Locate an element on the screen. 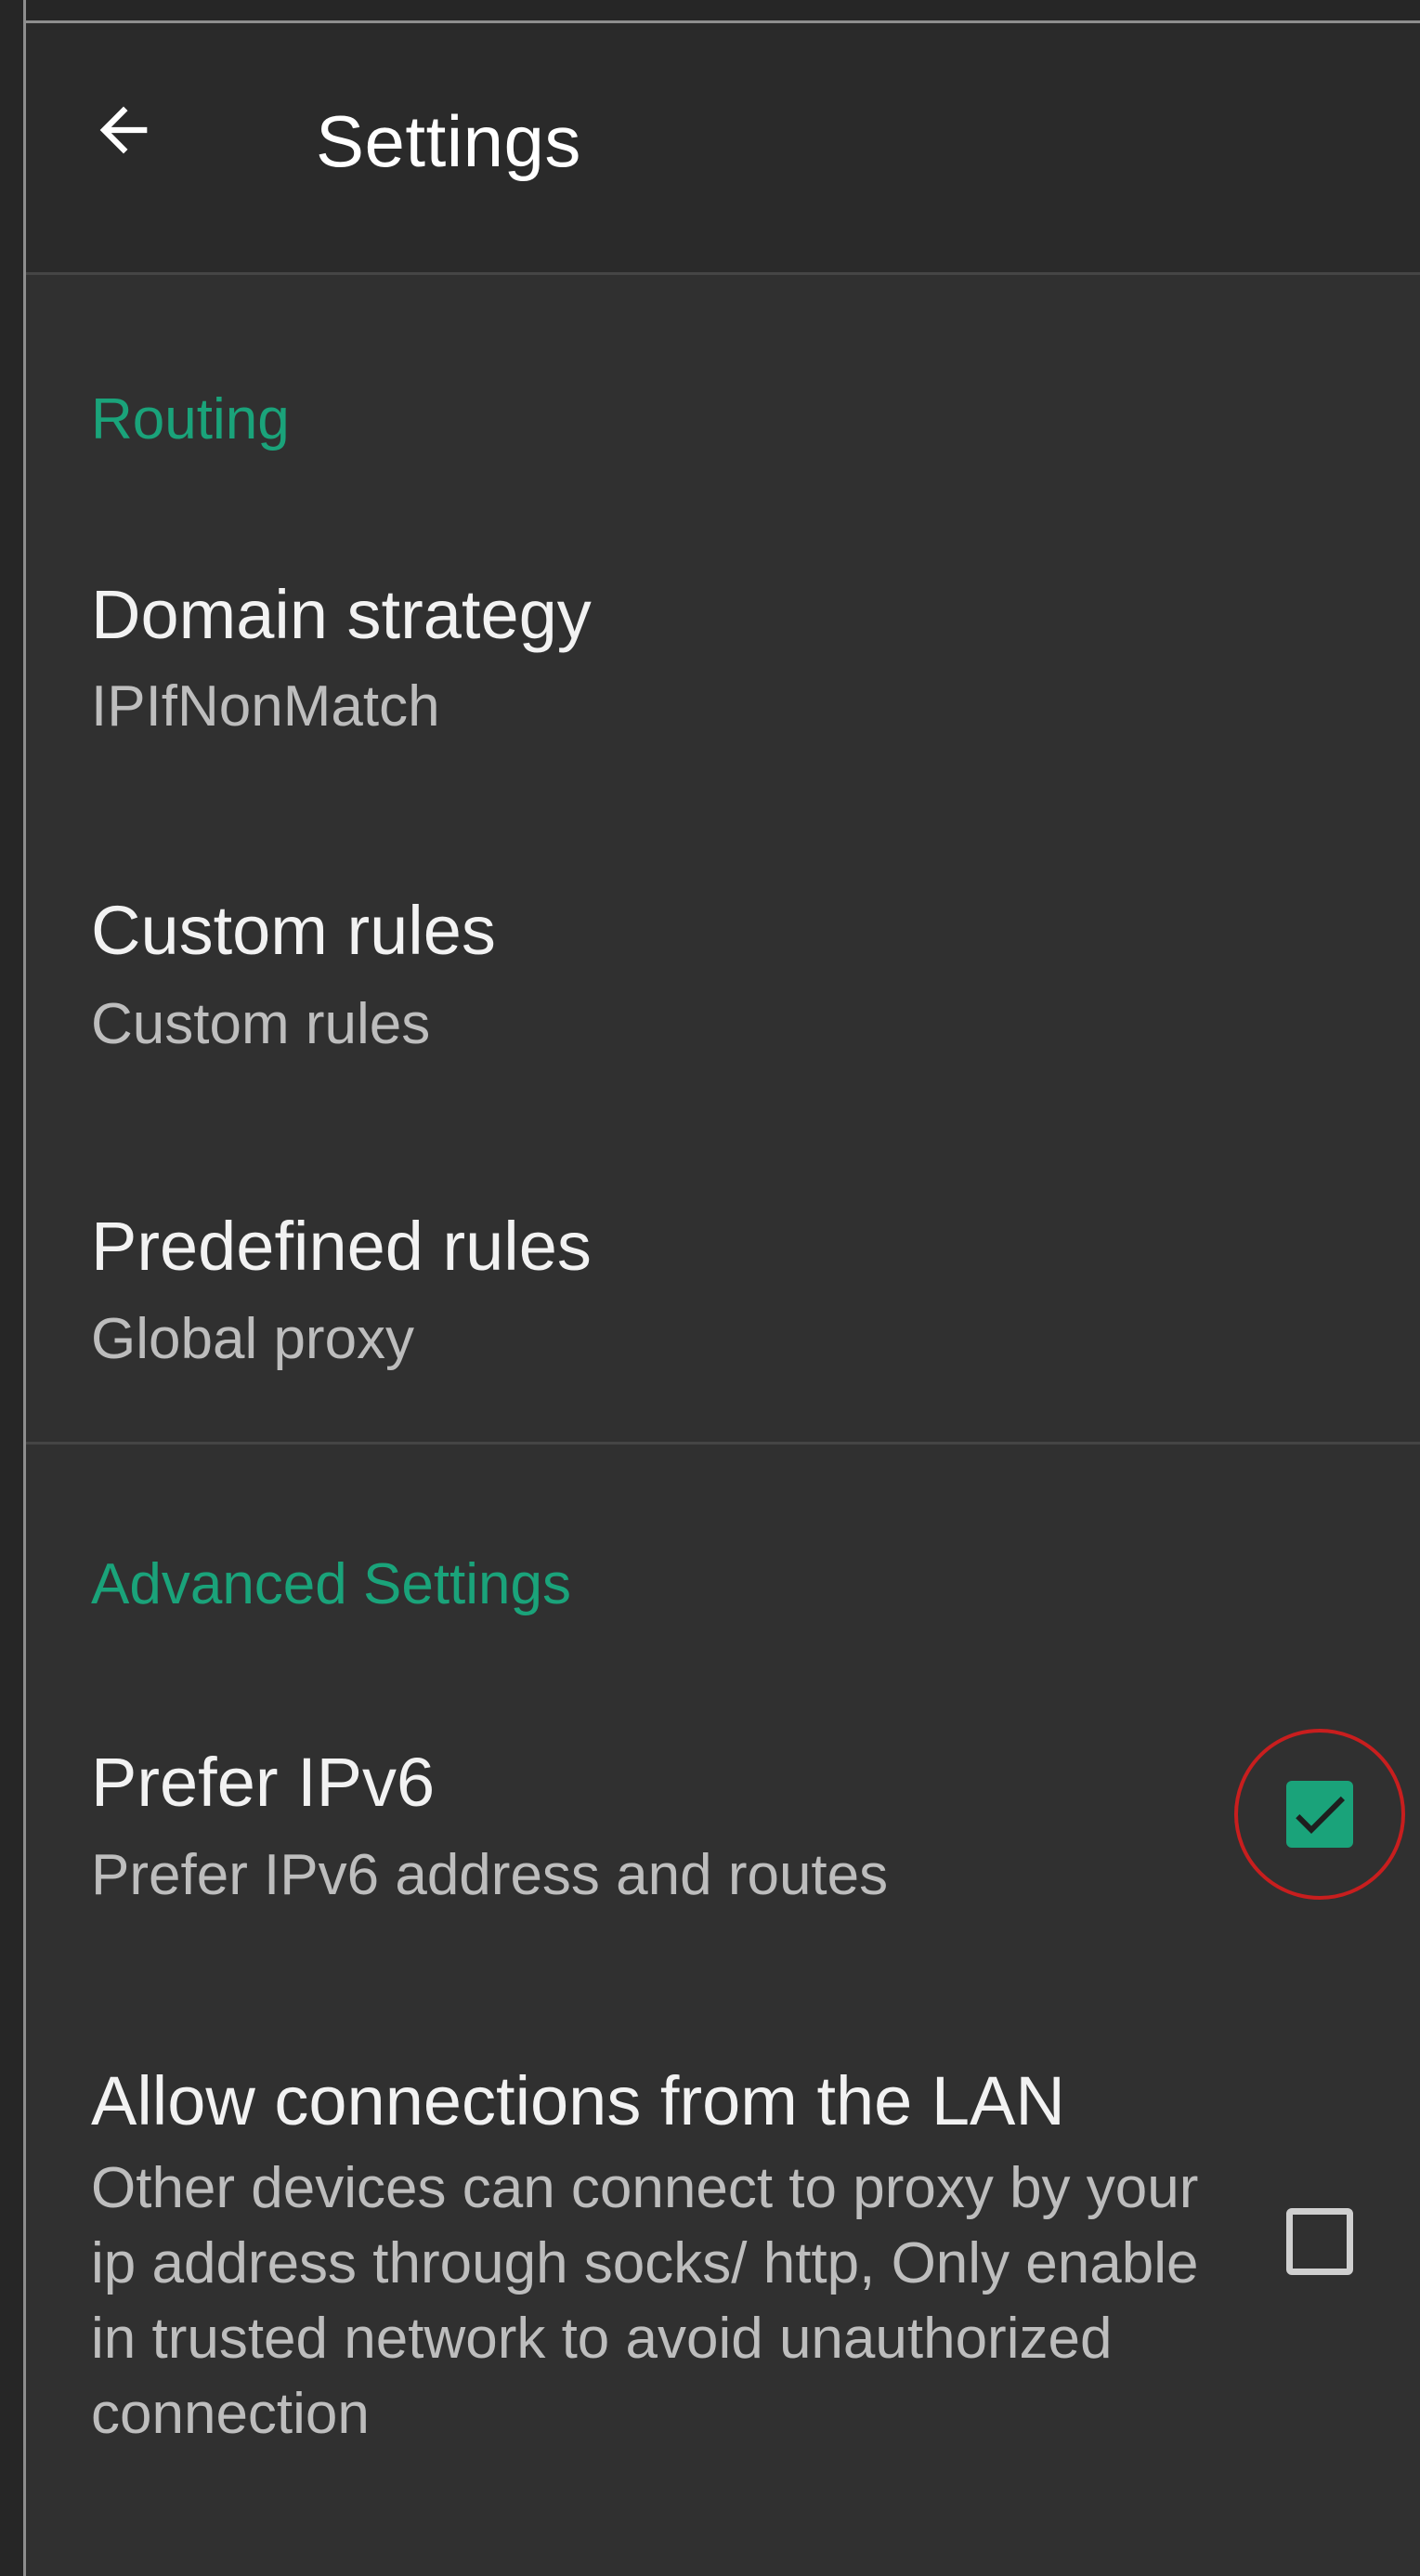 The height and width of the screenshot is (2576, 1420). app-bar: Settings is located at coordinates (723, 149).